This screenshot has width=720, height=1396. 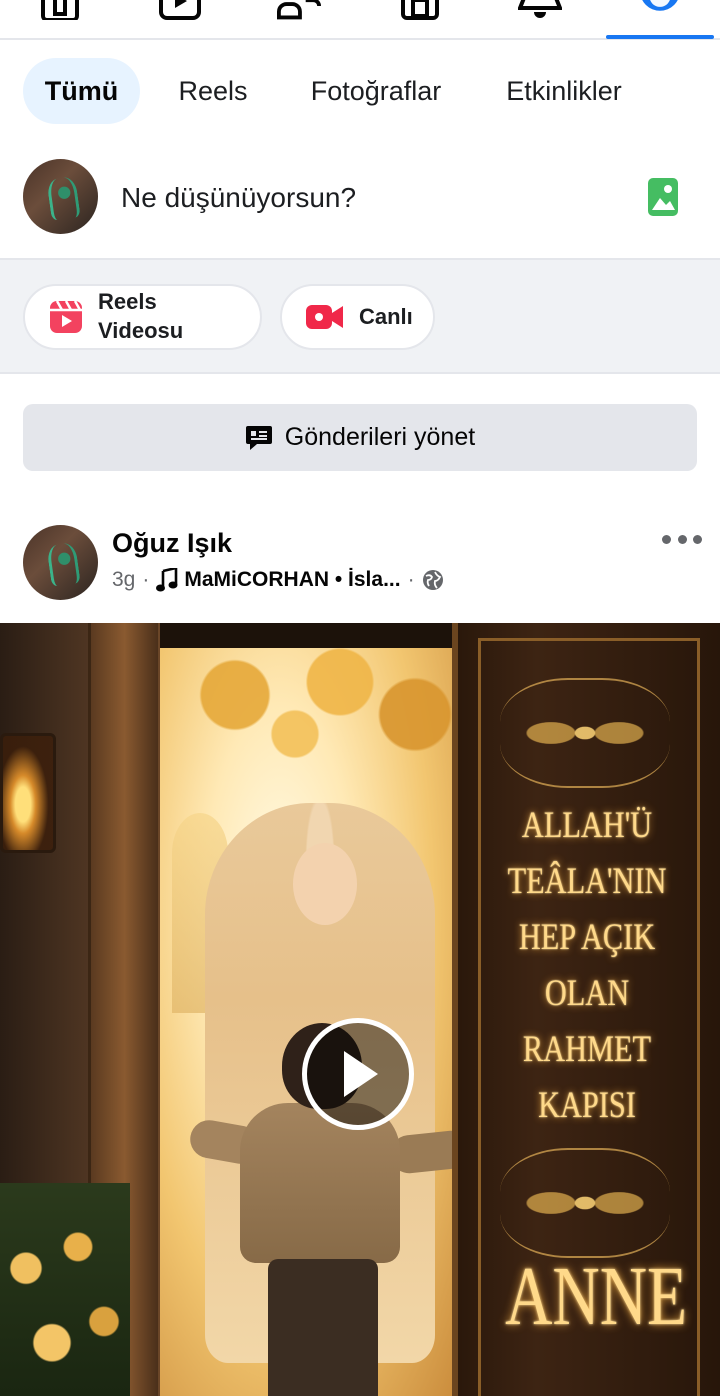 What do you see at coordinates (310, 708) in the screenshot?
I see `media-leaves` at bounding box center [310, 708].